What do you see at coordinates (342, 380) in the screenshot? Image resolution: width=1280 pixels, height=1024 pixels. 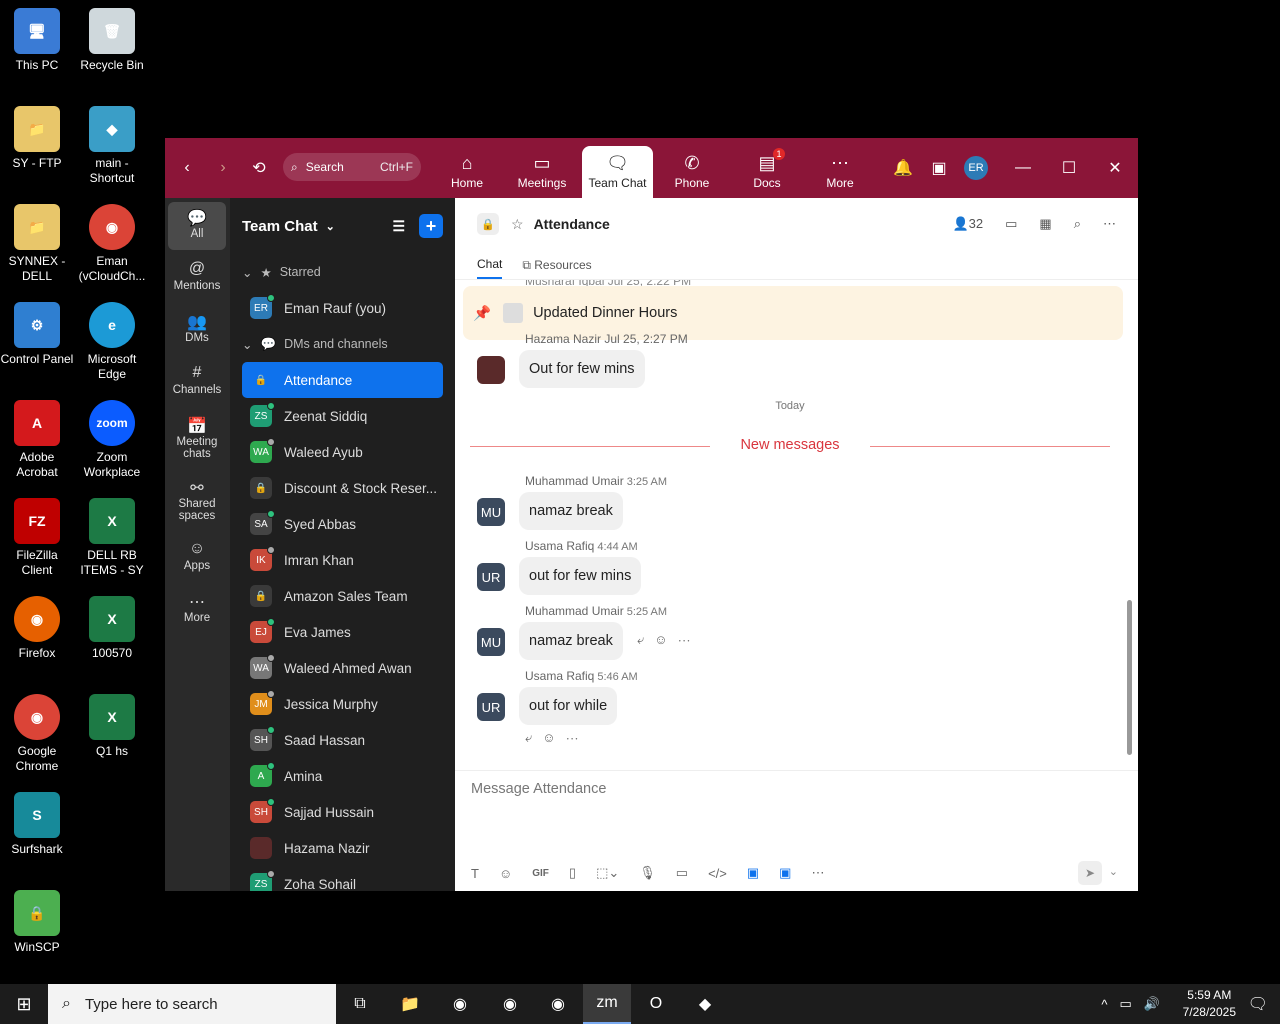 I see `channel-item: 🔒 Attendance` at bounding box center [342, 380].